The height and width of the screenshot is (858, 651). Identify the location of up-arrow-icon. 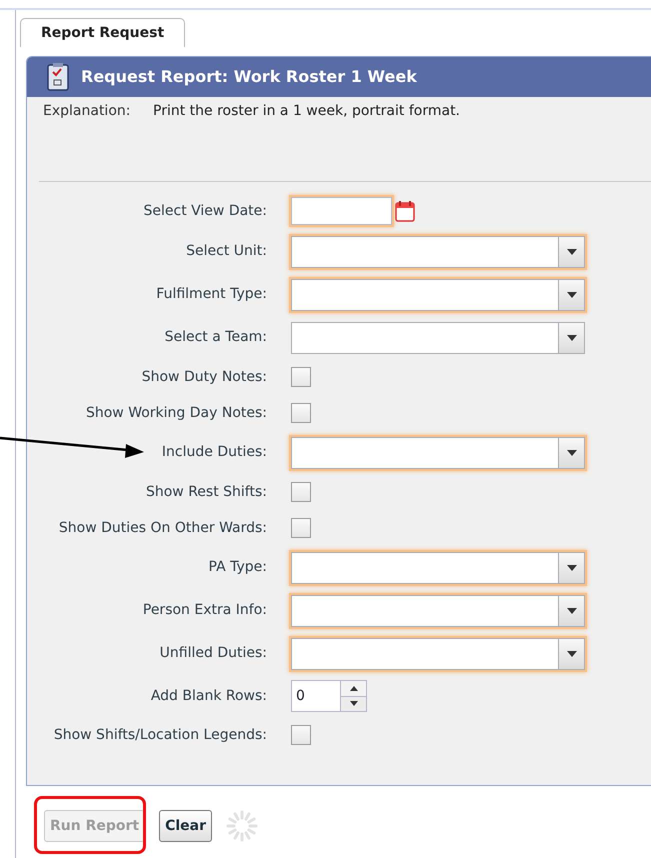
(354, 688).